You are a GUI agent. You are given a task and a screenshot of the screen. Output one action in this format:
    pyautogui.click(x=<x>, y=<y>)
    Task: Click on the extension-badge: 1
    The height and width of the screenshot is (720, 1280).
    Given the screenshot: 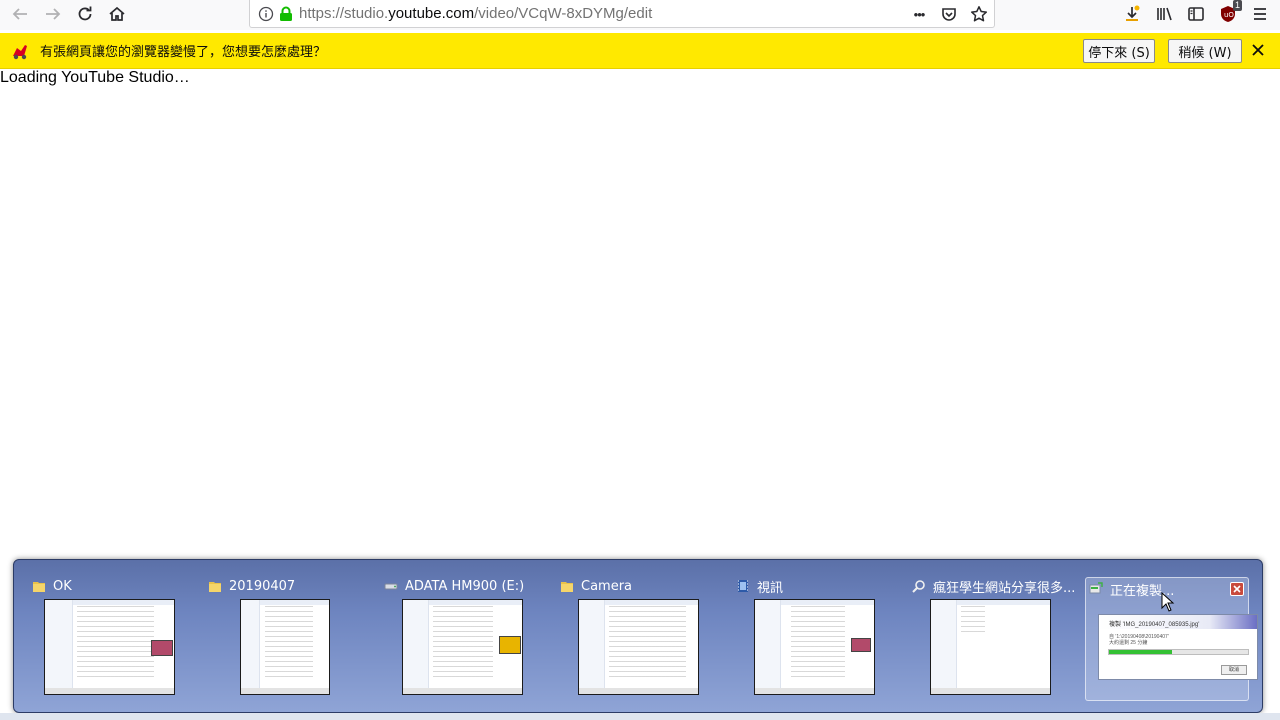 What is the action you would take?
    pyautogui.click(x=1237, y=5)
    